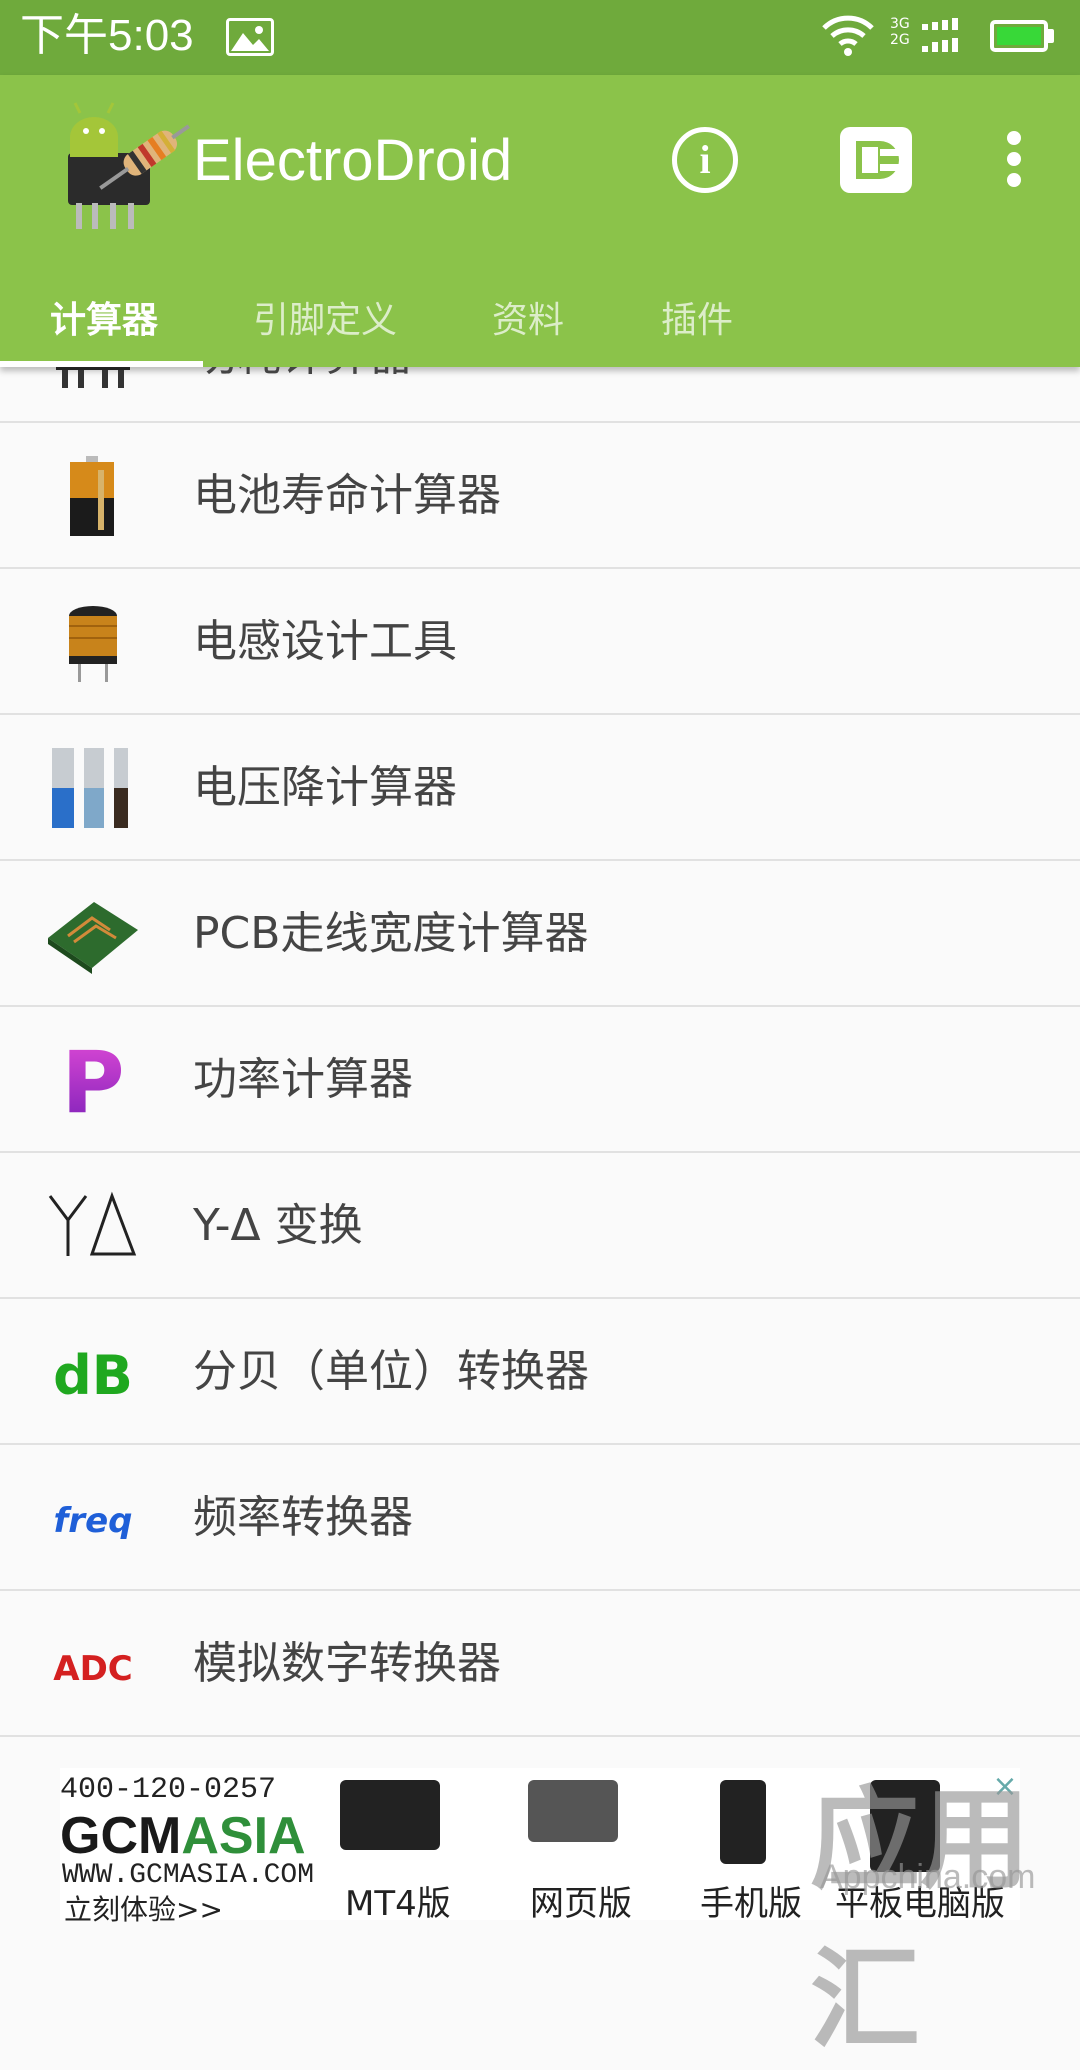 This screenshot has height=2070, width=1080. Describe the element at coordinates (129, 165) in the screenshot. I see `app-logo` at that location.